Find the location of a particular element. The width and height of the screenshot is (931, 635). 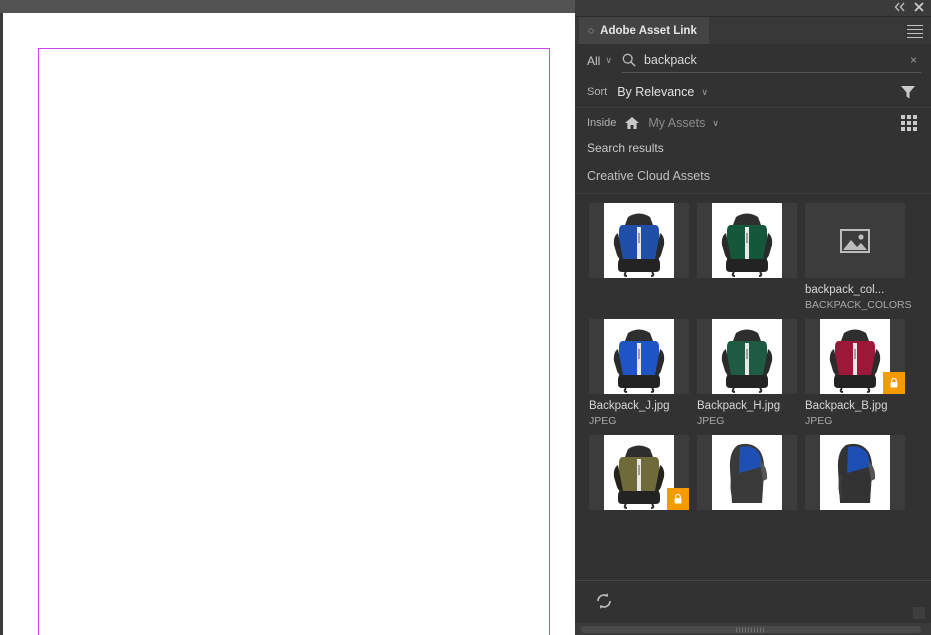

collapse-panel-icon is located at coordinates (900, 8).